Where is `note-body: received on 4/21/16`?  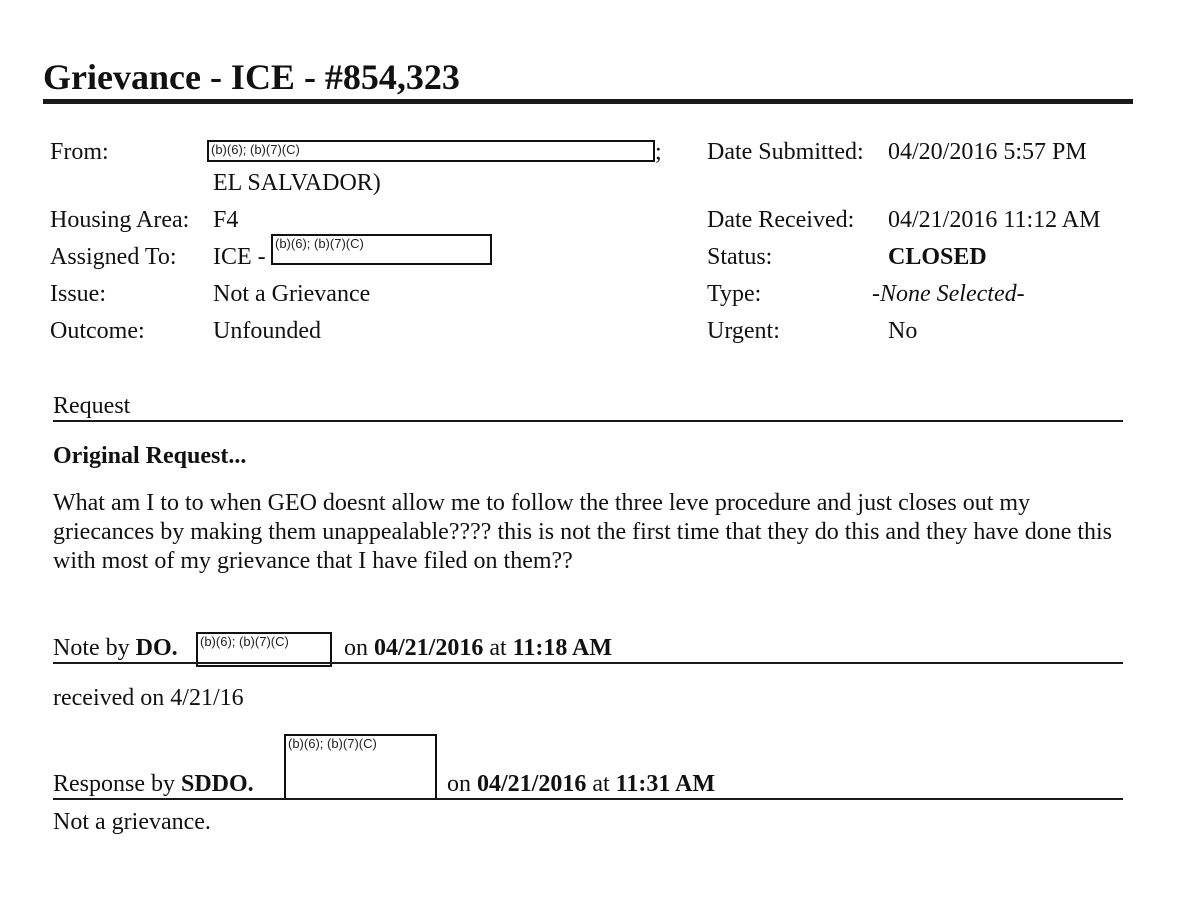
note-body: received on 4/21/16 is located at coordinates (148, 698).